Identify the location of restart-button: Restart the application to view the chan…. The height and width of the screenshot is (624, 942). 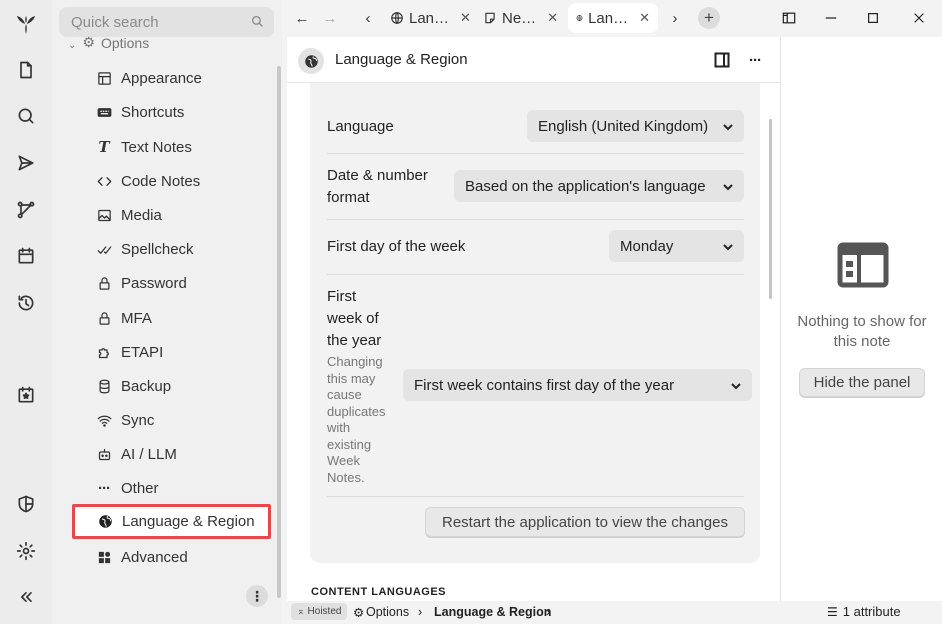
(585, 522).